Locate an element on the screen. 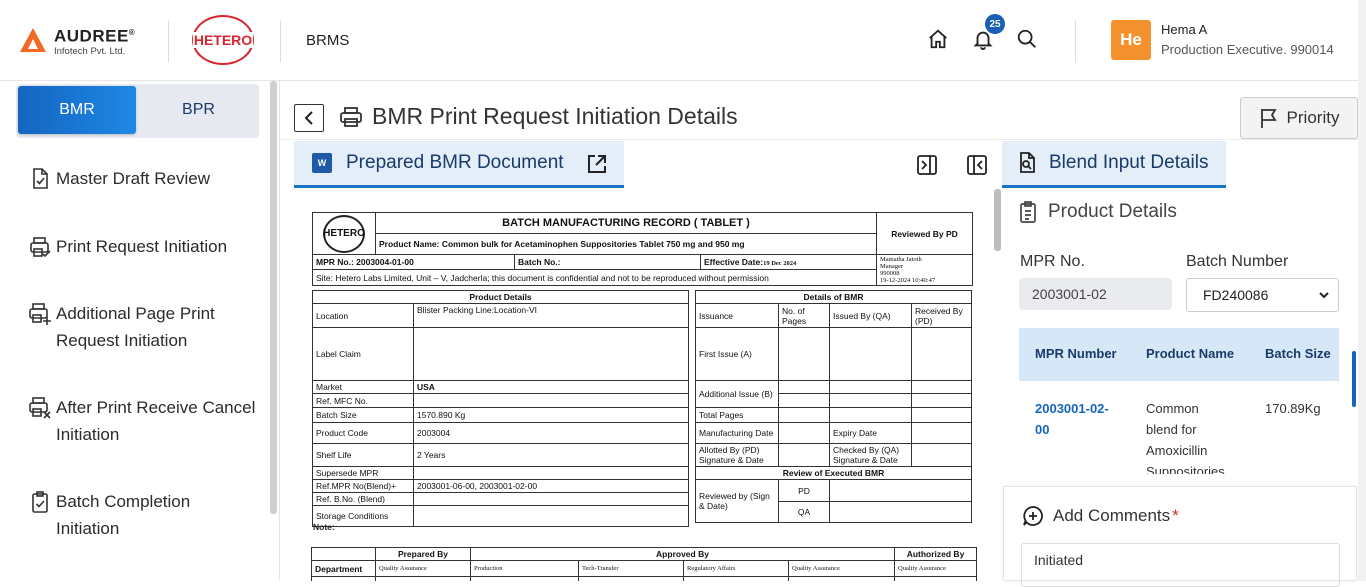 This screenshot has height=587, width=1366. comments-textarea: Initiated is located at coordinates (1180, 565).